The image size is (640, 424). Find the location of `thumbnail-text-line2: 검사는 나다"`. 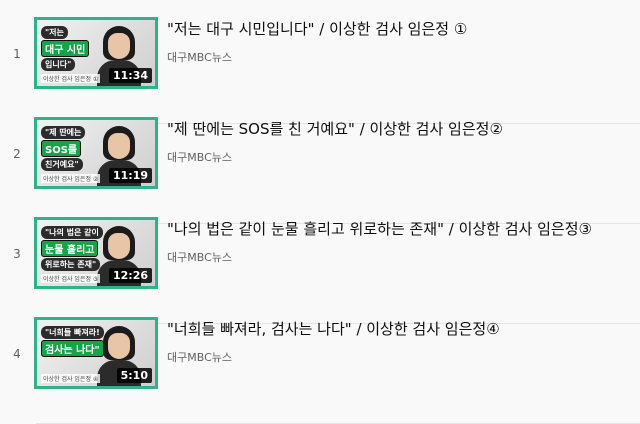

thumbnail-text-line2: 검사는 나다" is located at coordinates (72, 348).